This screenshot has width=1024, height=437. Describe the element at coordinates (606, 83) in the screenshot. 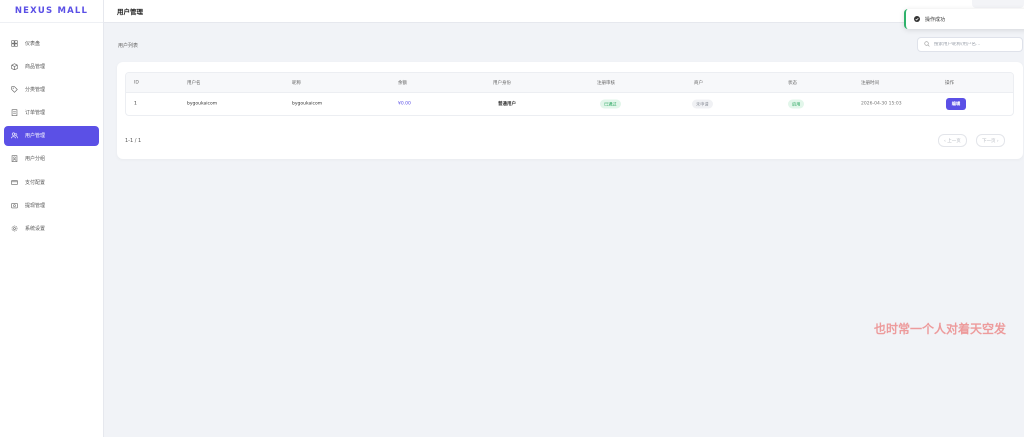

I see `column-header-review: 注册审核` at that location.